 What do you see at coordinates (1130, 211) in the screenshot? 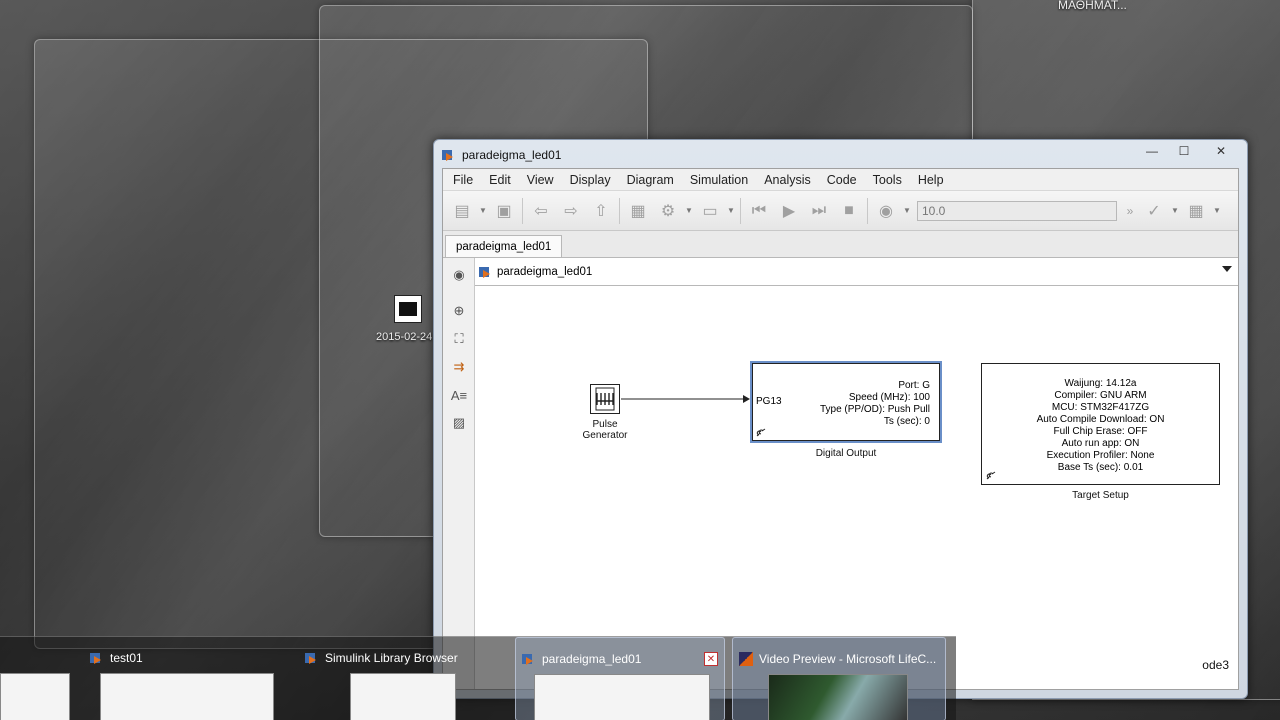
I see `more-tools-icon: »` at bounding box center [1130, 211].